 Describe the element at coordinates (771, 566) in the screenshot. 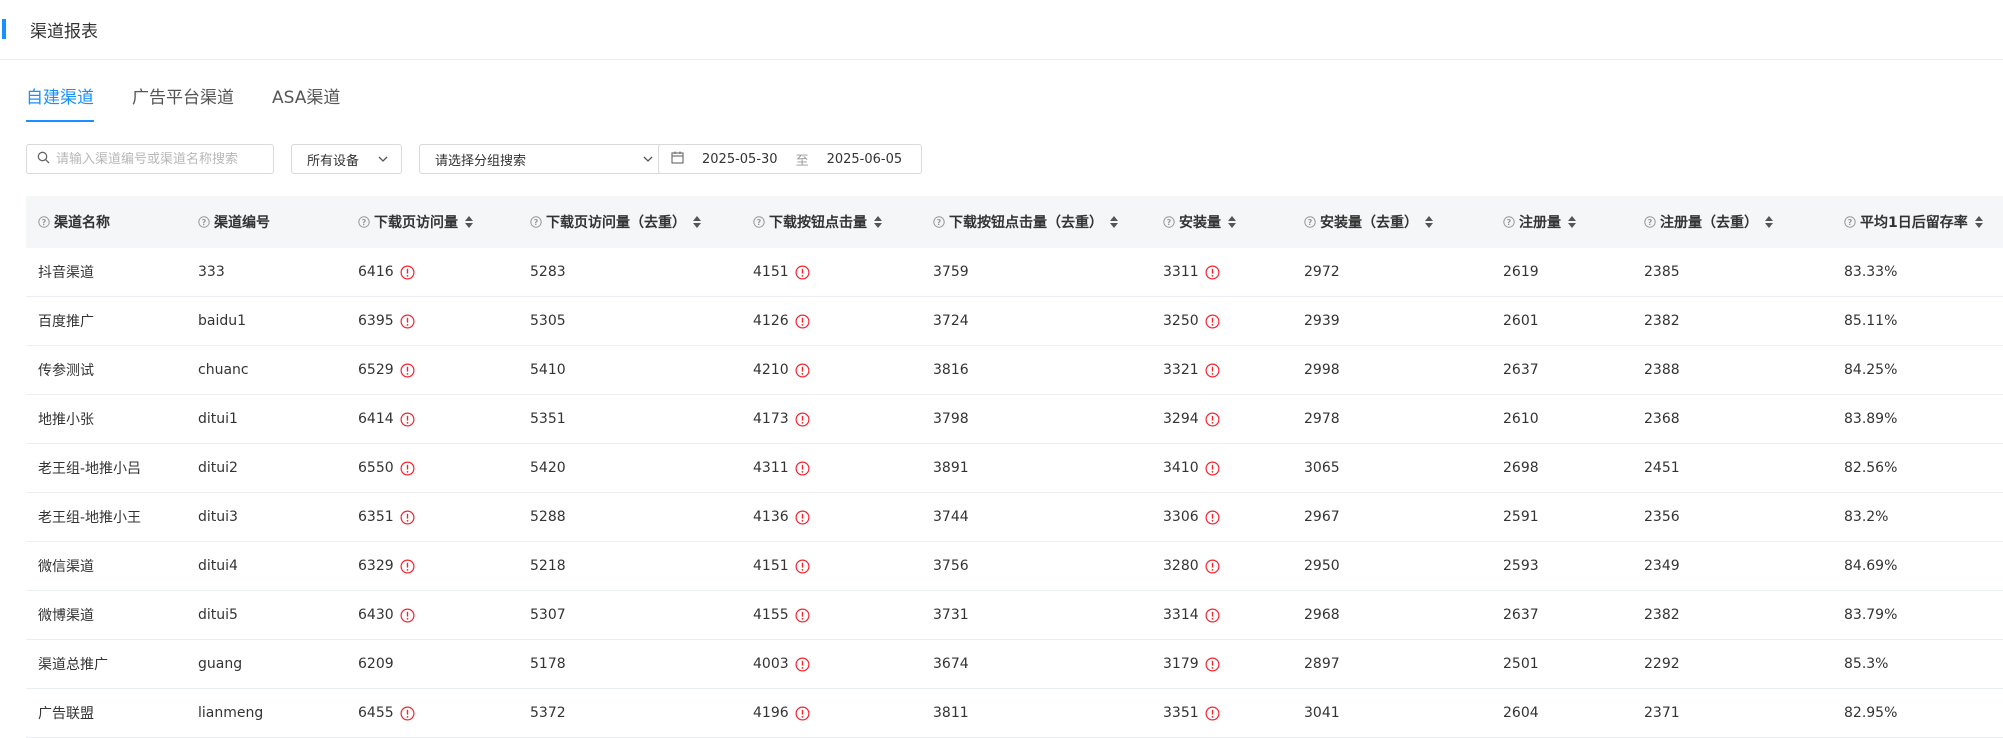

I see `cell-value: 4151` at that location.